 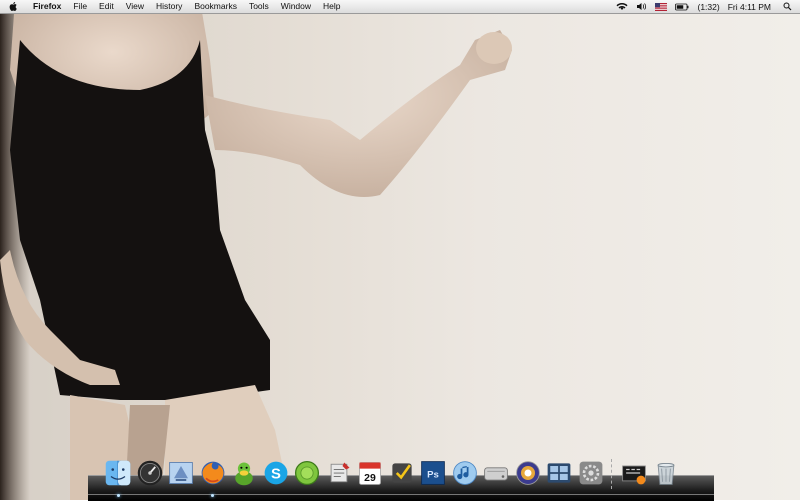 I want to click on photoshop-icon: Ps, so click(x=433, y=473).